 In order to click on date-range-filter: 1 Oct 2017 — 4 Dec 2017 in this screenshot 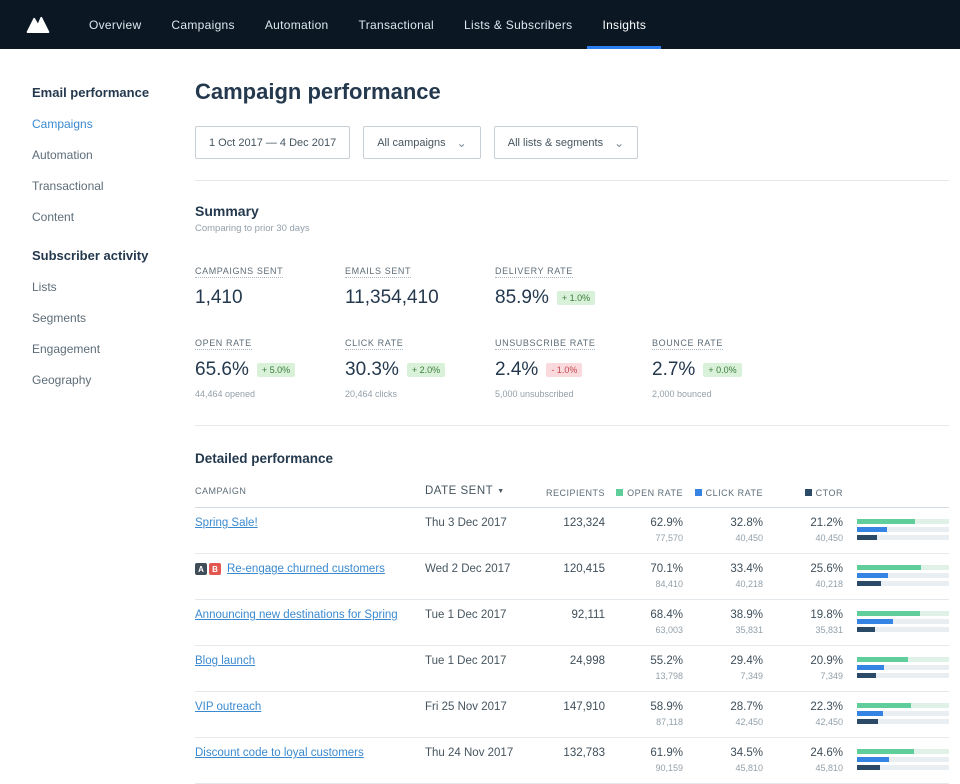, I will do `click(273, 142)`.